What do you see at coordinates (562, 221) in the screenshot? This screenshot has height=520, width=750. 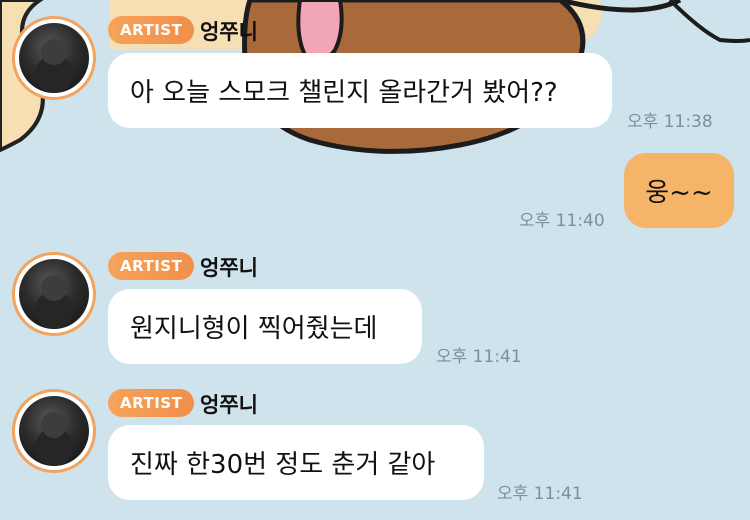 I see `message-time: 오후 11:40` at bounding box center [562, 221].